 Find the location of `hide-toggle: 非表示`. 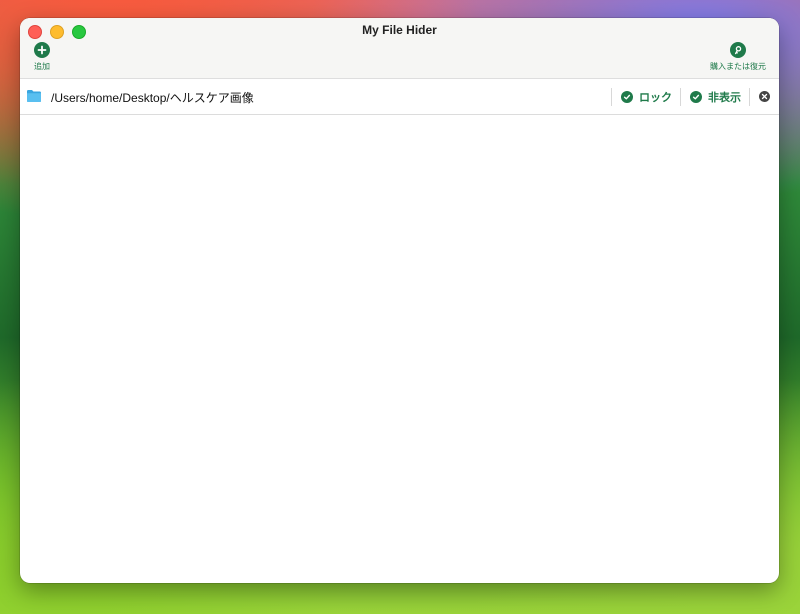

hide-toggle: 非表示 is located at coordinates (715, 97).